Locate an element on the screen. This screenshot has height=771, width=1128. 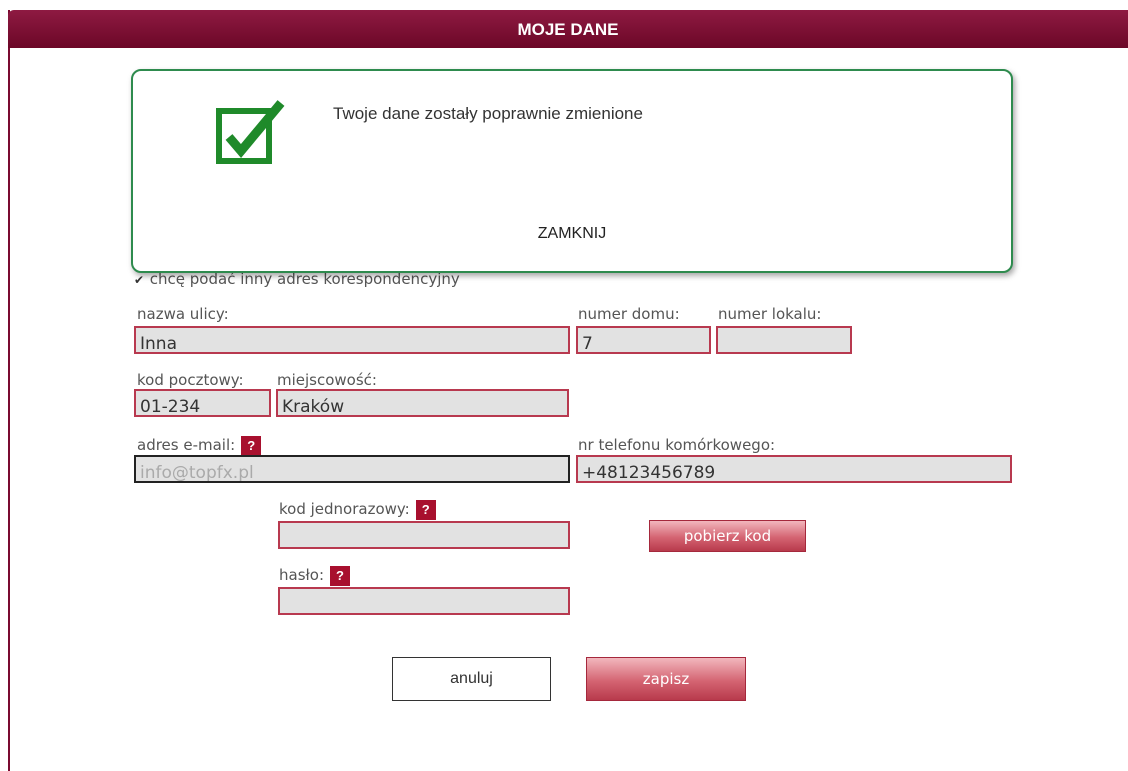
password-label: hasło: is located at coordinates (302, 575).